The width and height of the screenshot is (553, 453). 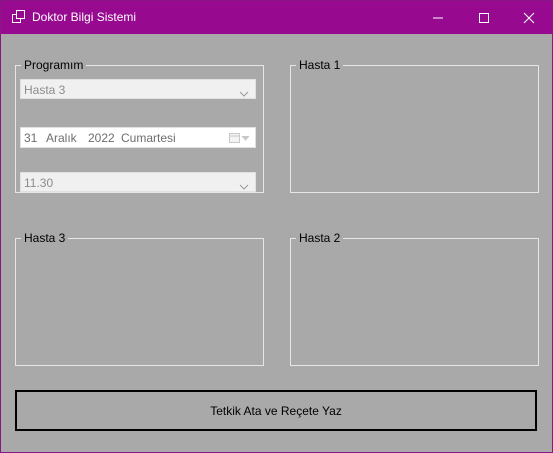 What do you see at coordinates (148, 138) in the screenshot?
I see `date-weekday: Cumartesi` at bounding box center [148, 138].